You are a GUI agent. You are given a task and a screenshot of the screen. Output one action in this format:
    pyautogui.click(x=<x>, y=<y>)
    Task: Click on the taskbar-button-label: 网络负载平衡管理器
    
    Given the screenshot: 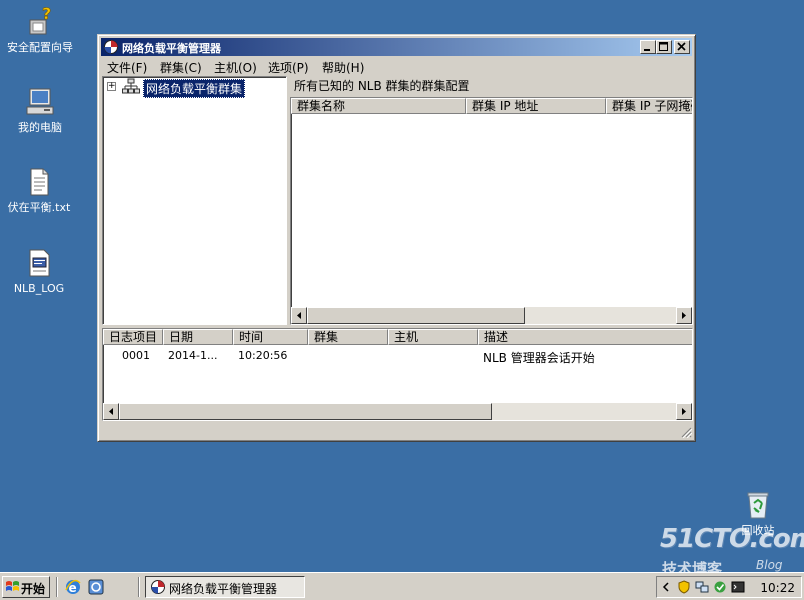 What is the action you would take?
    pyautogui.click(x=223, y=589)
    